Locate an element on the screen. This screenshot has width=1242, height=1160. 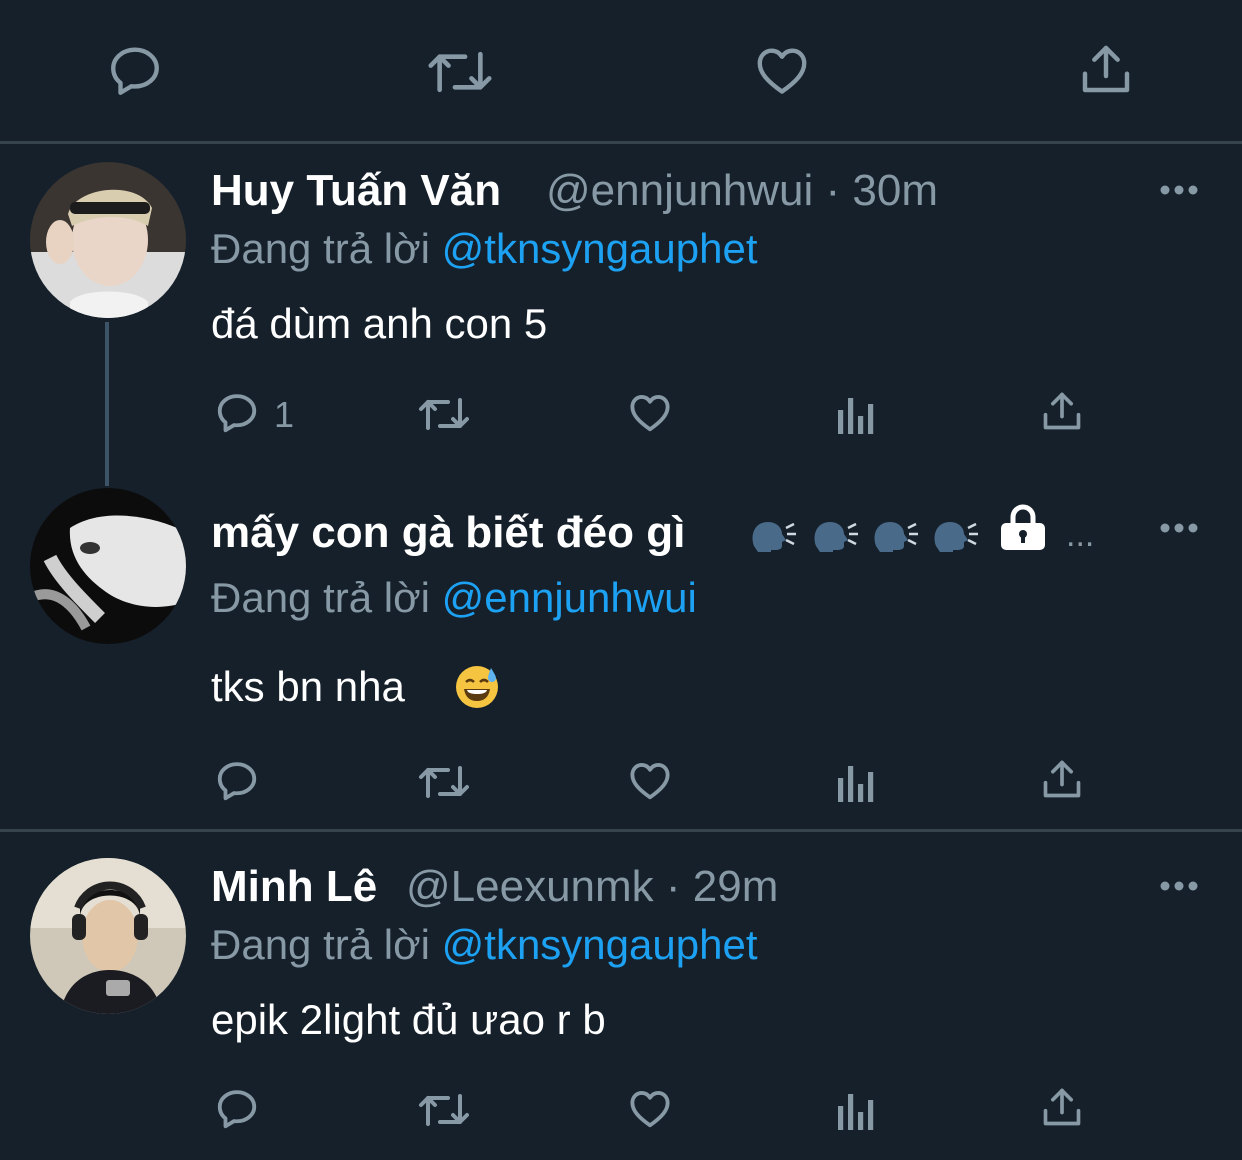
author-handle: @ennjunhwui is located at coordinates (679, 190).